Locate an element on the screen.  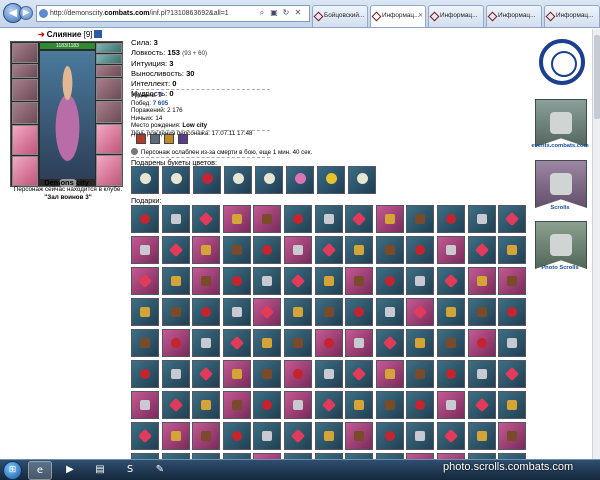
slot-armor is located at coordinates (25, 113).